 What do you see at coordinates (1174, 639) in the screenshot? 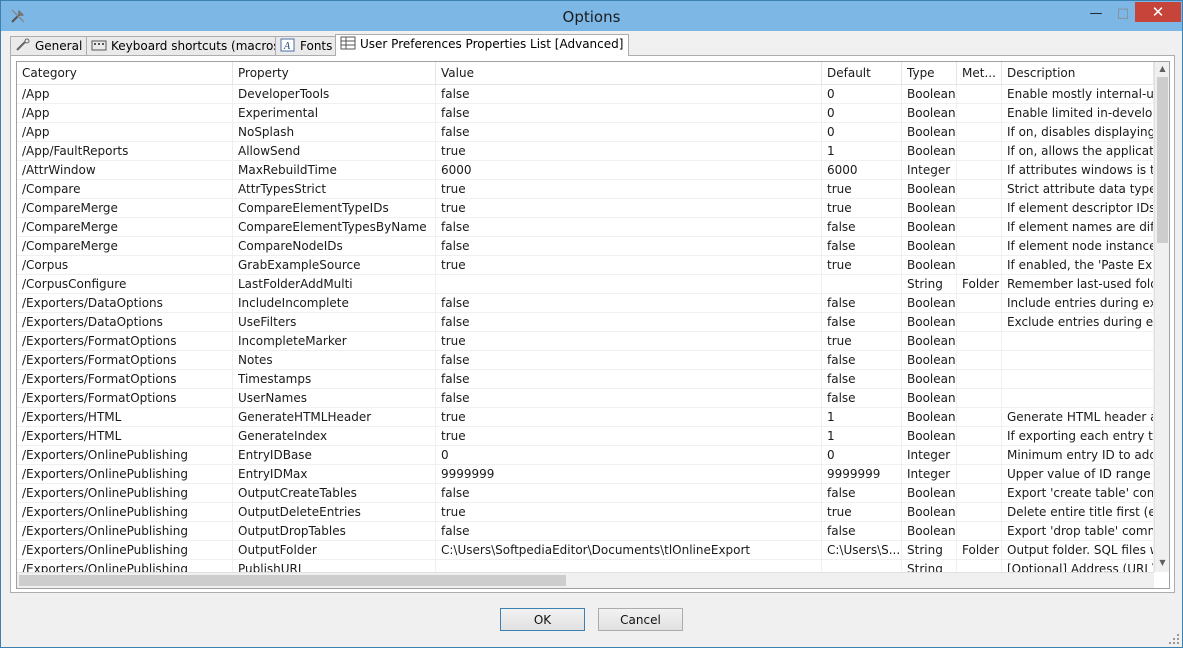
I see `resize-grip-icon` at bounding box center [1174, 639].